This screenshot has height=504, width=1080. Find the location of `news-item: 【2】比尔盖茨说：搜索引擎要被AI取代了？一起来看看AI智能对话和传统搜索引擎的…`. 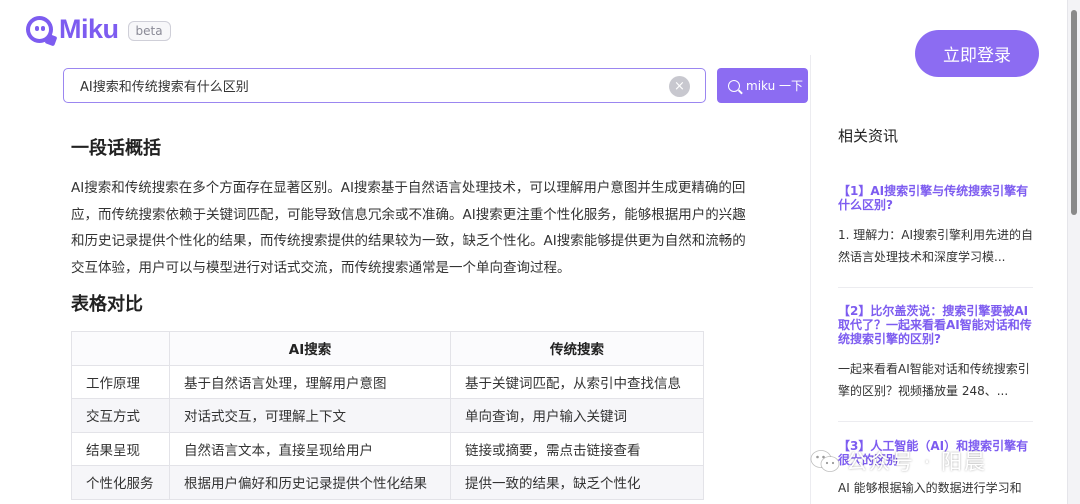

news-item: 【2】比尔盖茨说：搜索引擎要被AI取代了？一起来看看AI智能对话和传统搜索引擎的… is located at coordinates (936, 353).